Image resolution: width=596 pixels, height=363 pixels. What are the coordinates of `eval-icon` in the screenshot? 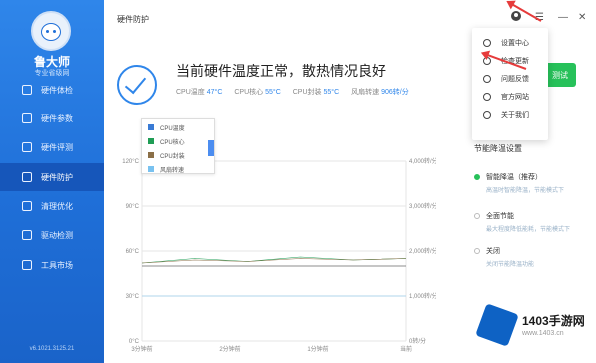 It's located at (27, 147).